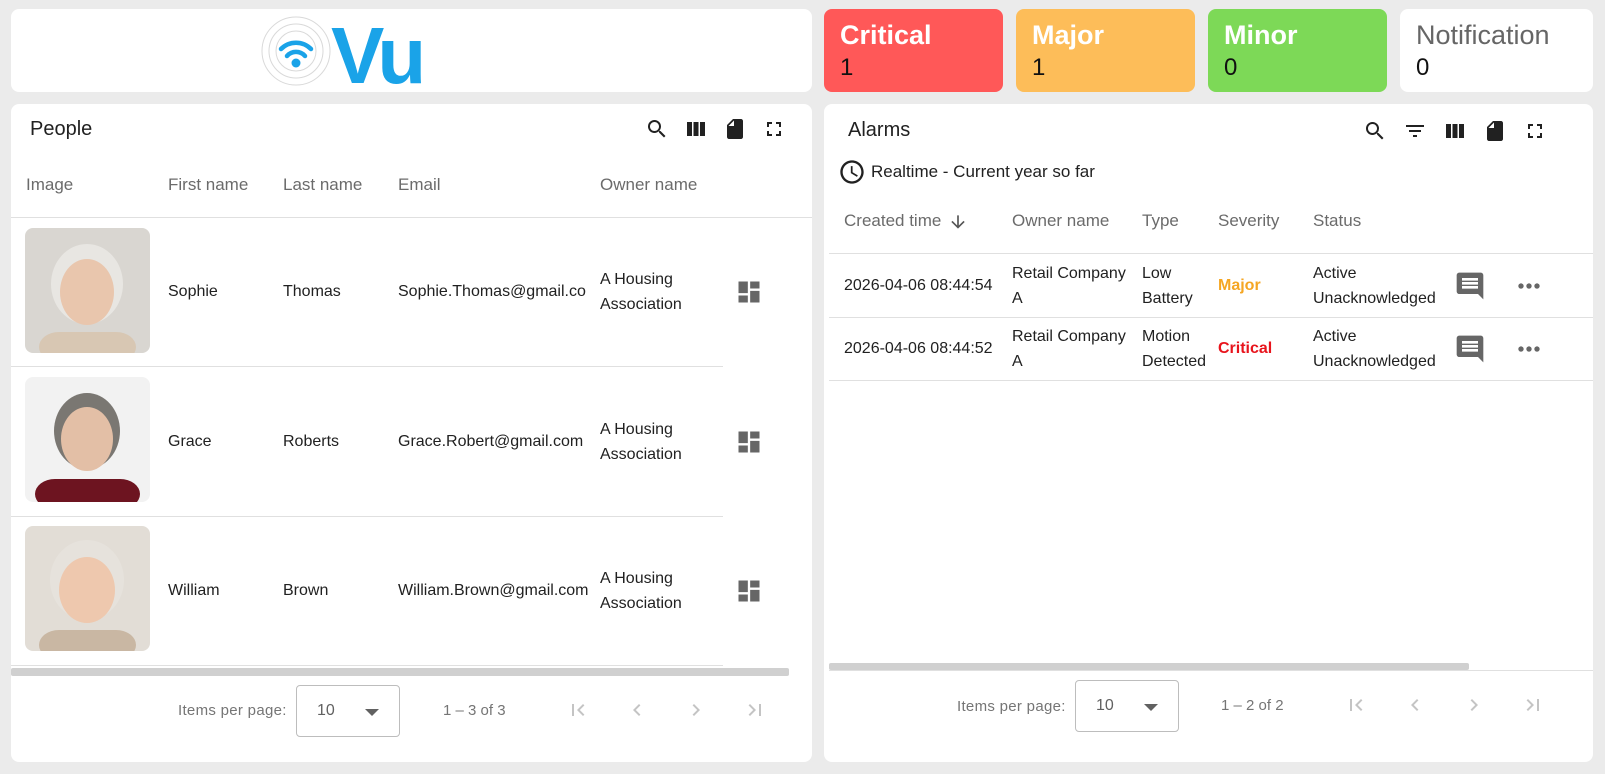 This screenshot has height=774, width=1605. I want to click on minor-count-card: Minor 0, so click(1297, 50).